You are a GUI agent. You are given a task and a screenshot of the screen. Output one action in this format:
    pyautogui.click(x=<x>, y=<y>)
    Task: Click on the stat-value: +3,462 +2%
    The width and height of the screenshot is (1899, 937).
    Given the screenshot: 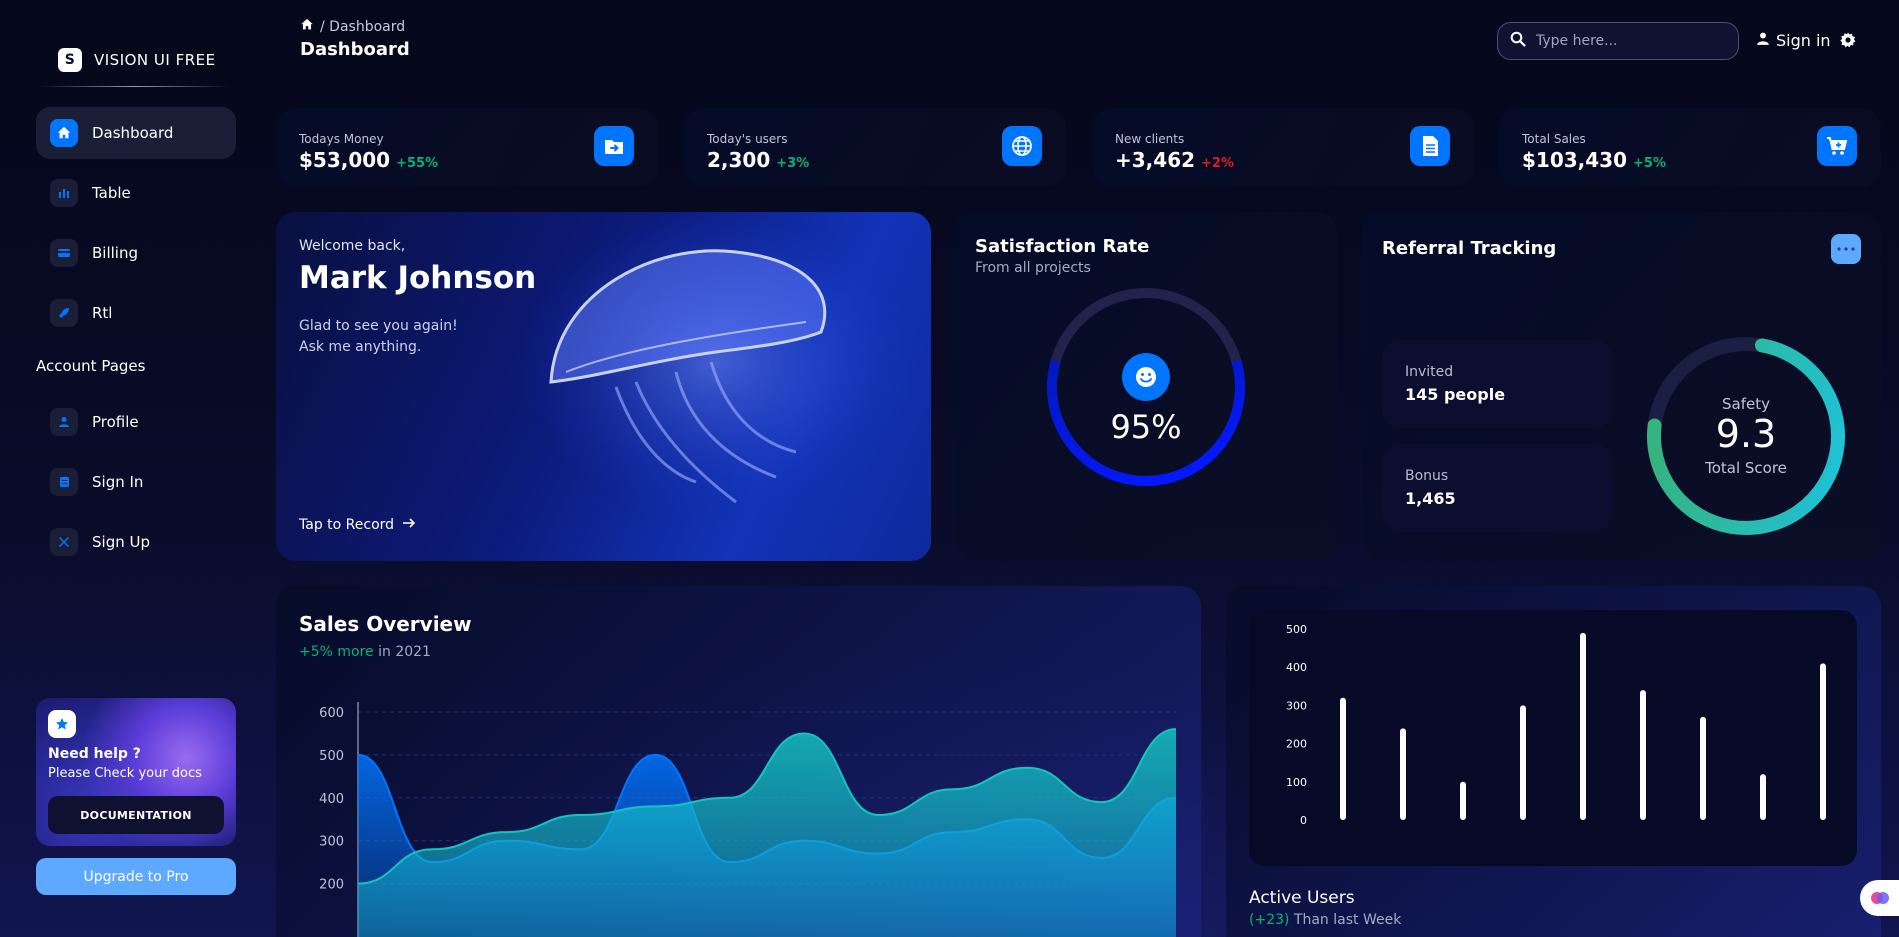 What is the action you would take?
    pyautogui.click(x=1174, y=160)
    